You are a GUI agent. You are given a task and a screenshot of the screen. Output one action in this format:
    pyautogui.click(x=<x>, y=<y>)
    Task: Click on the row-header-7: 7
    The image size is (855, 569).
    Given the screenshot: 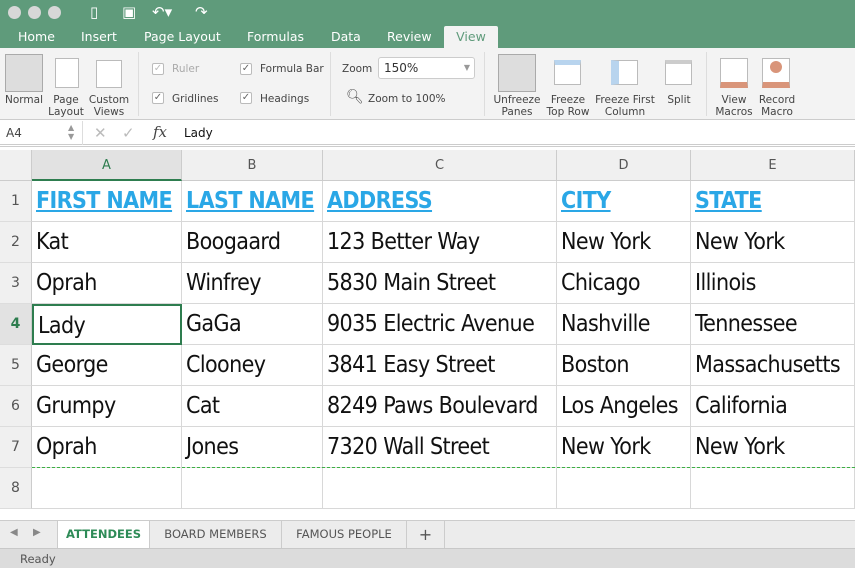 What is the action you would take?
    pyautogui.click(x=16, y=447)
    